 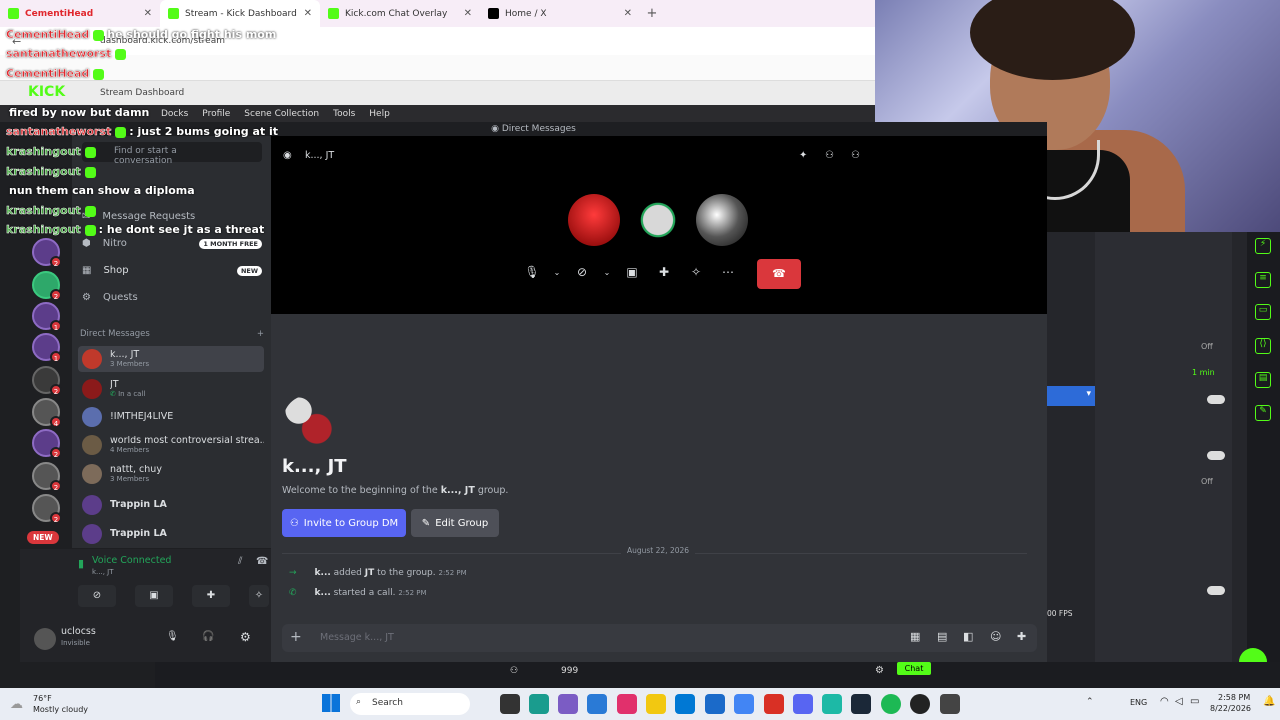 I want to click on menu-scene-collection: Scene Collection, so click(x=281, y=114).